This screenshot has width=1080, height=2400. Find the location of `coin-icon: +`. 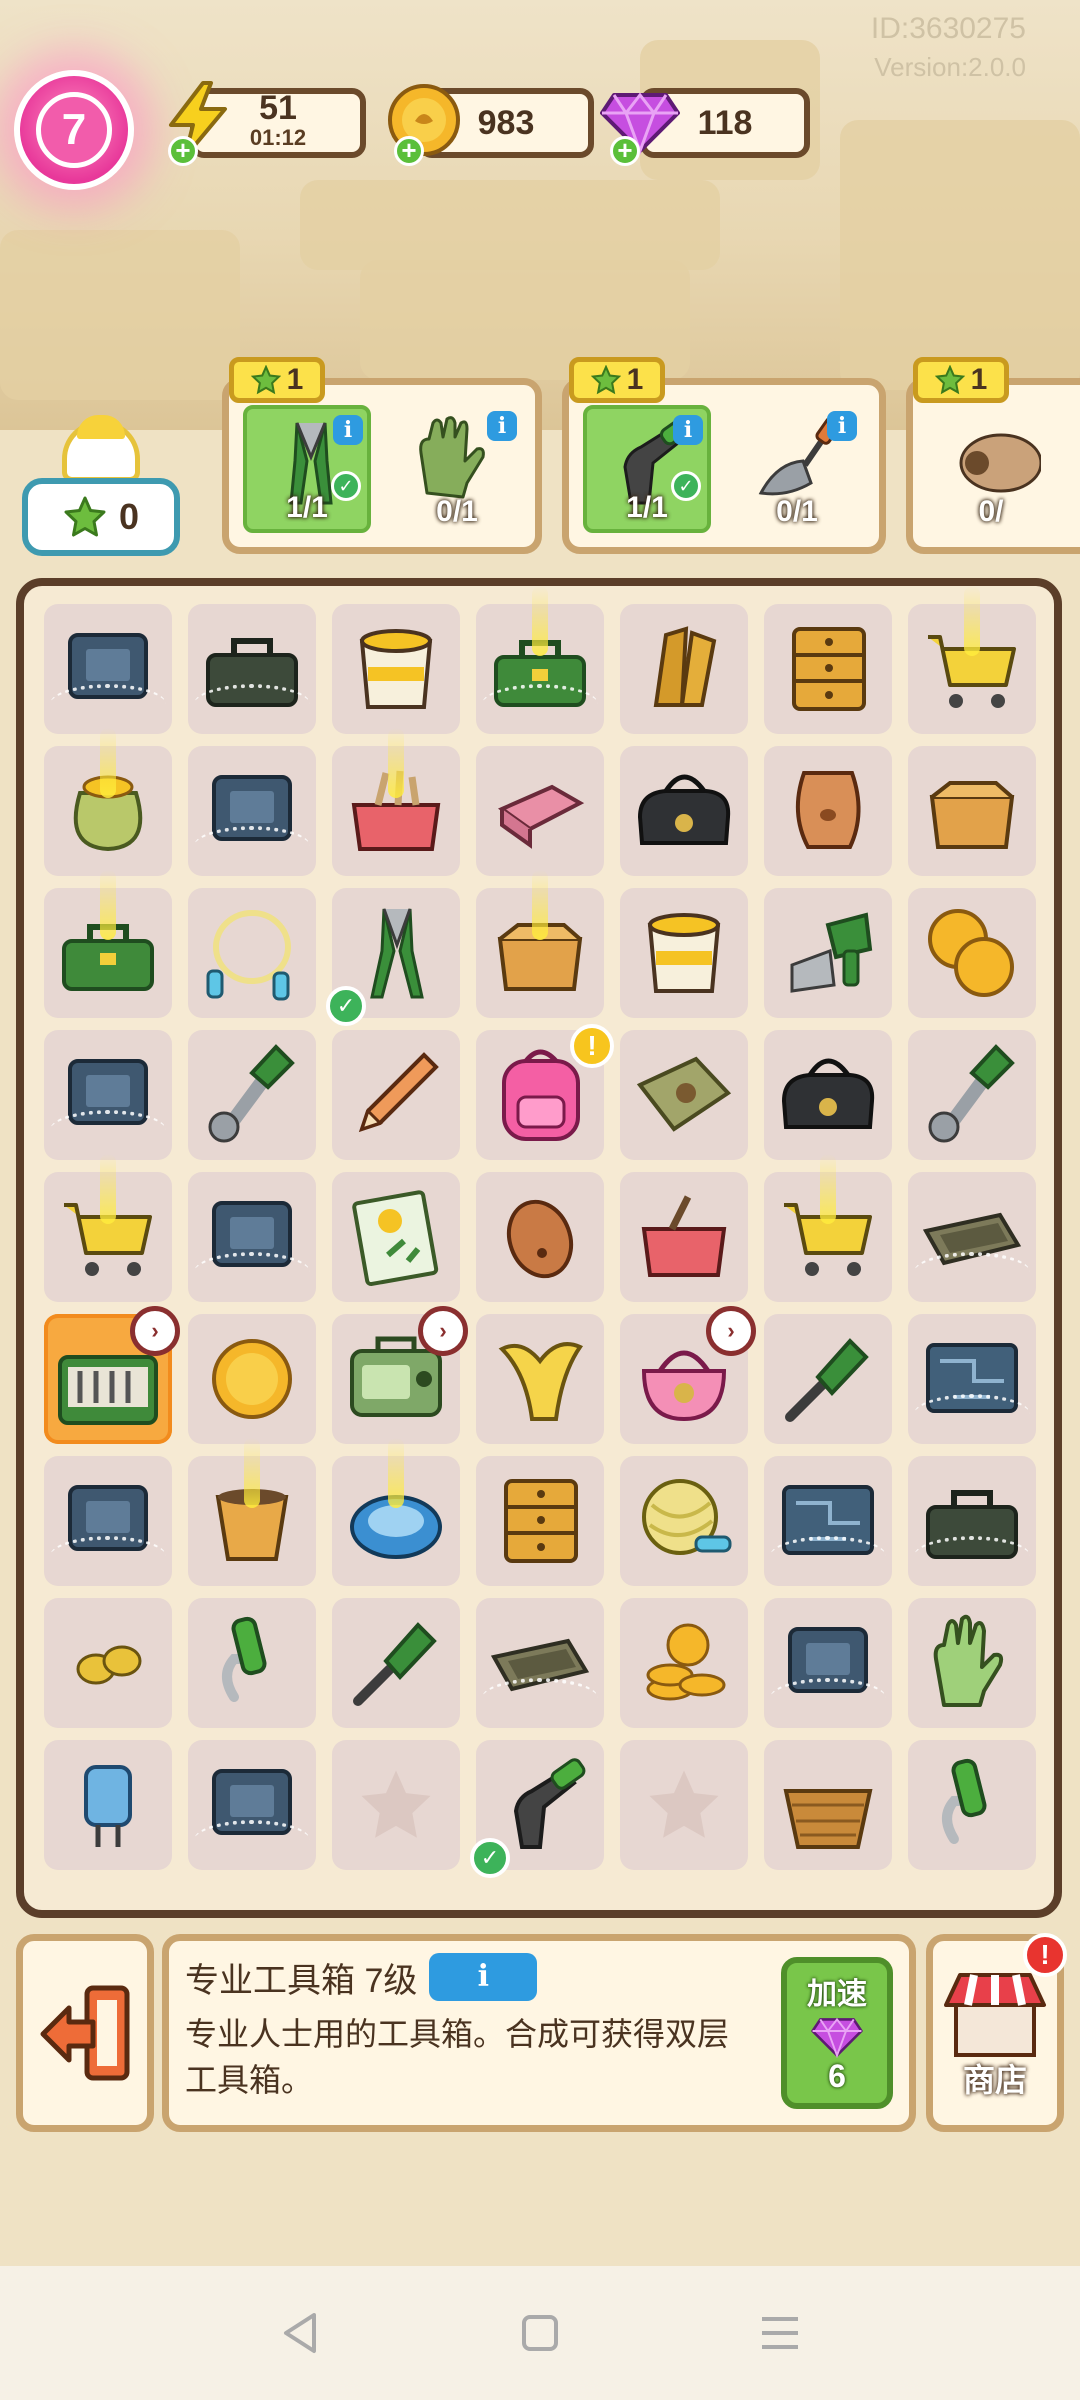

coin-icon: + is located at coordinates (424, 123).